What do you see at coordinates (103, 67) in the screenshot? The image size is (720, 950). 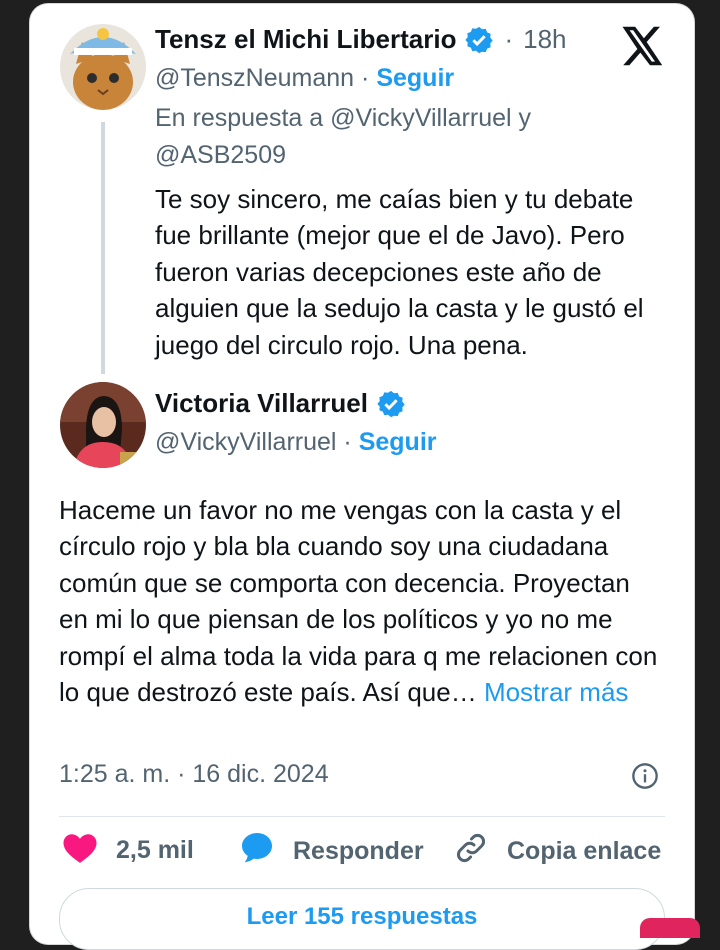 I see `avatar-tensz` at bounding box center [103, 67].